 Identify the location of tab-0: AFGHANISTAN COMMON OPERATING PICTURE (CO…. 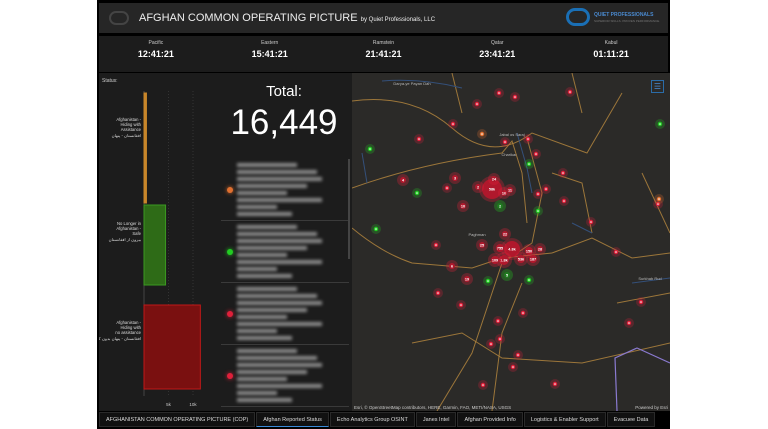
(177, 419).